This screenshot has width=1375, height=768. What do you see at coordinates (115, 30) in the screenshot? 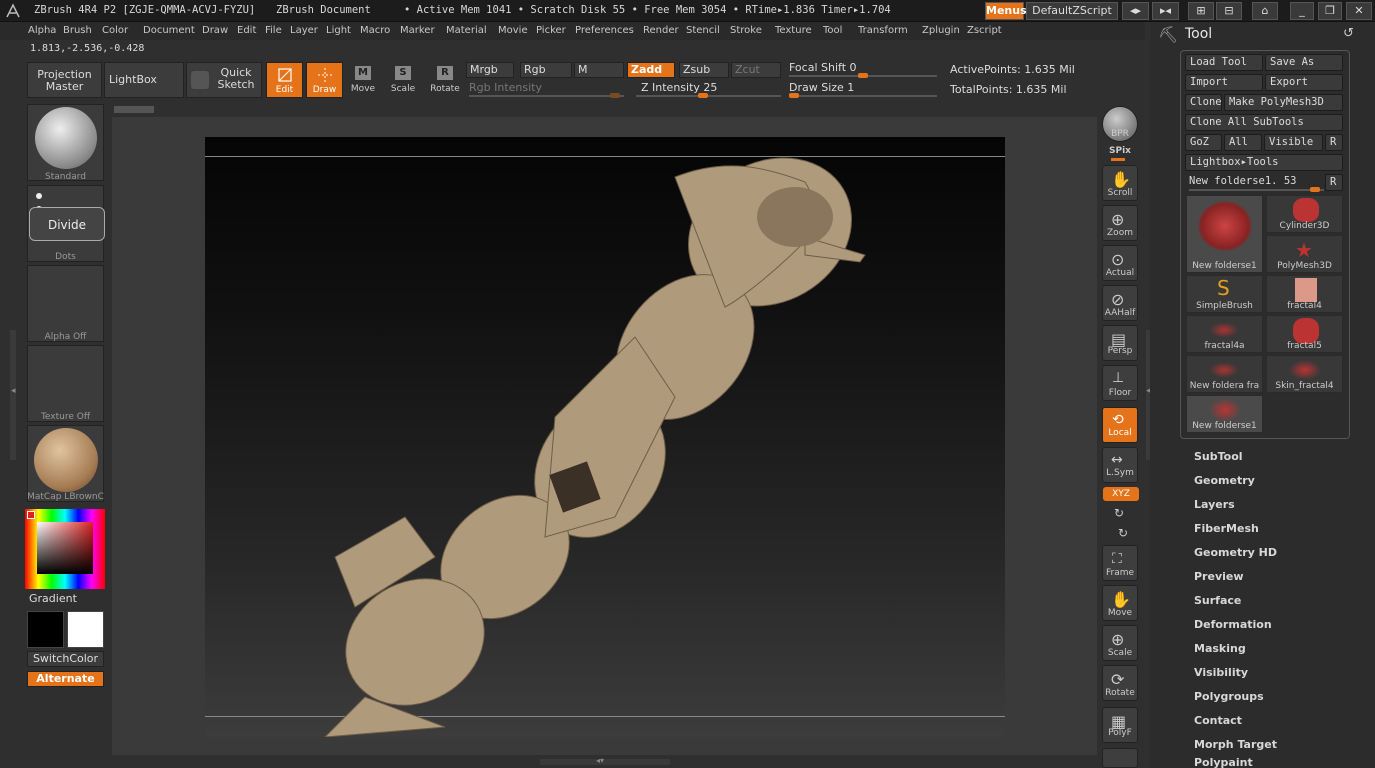
I see `menu-color: Color` at bounding box center [115, 30].